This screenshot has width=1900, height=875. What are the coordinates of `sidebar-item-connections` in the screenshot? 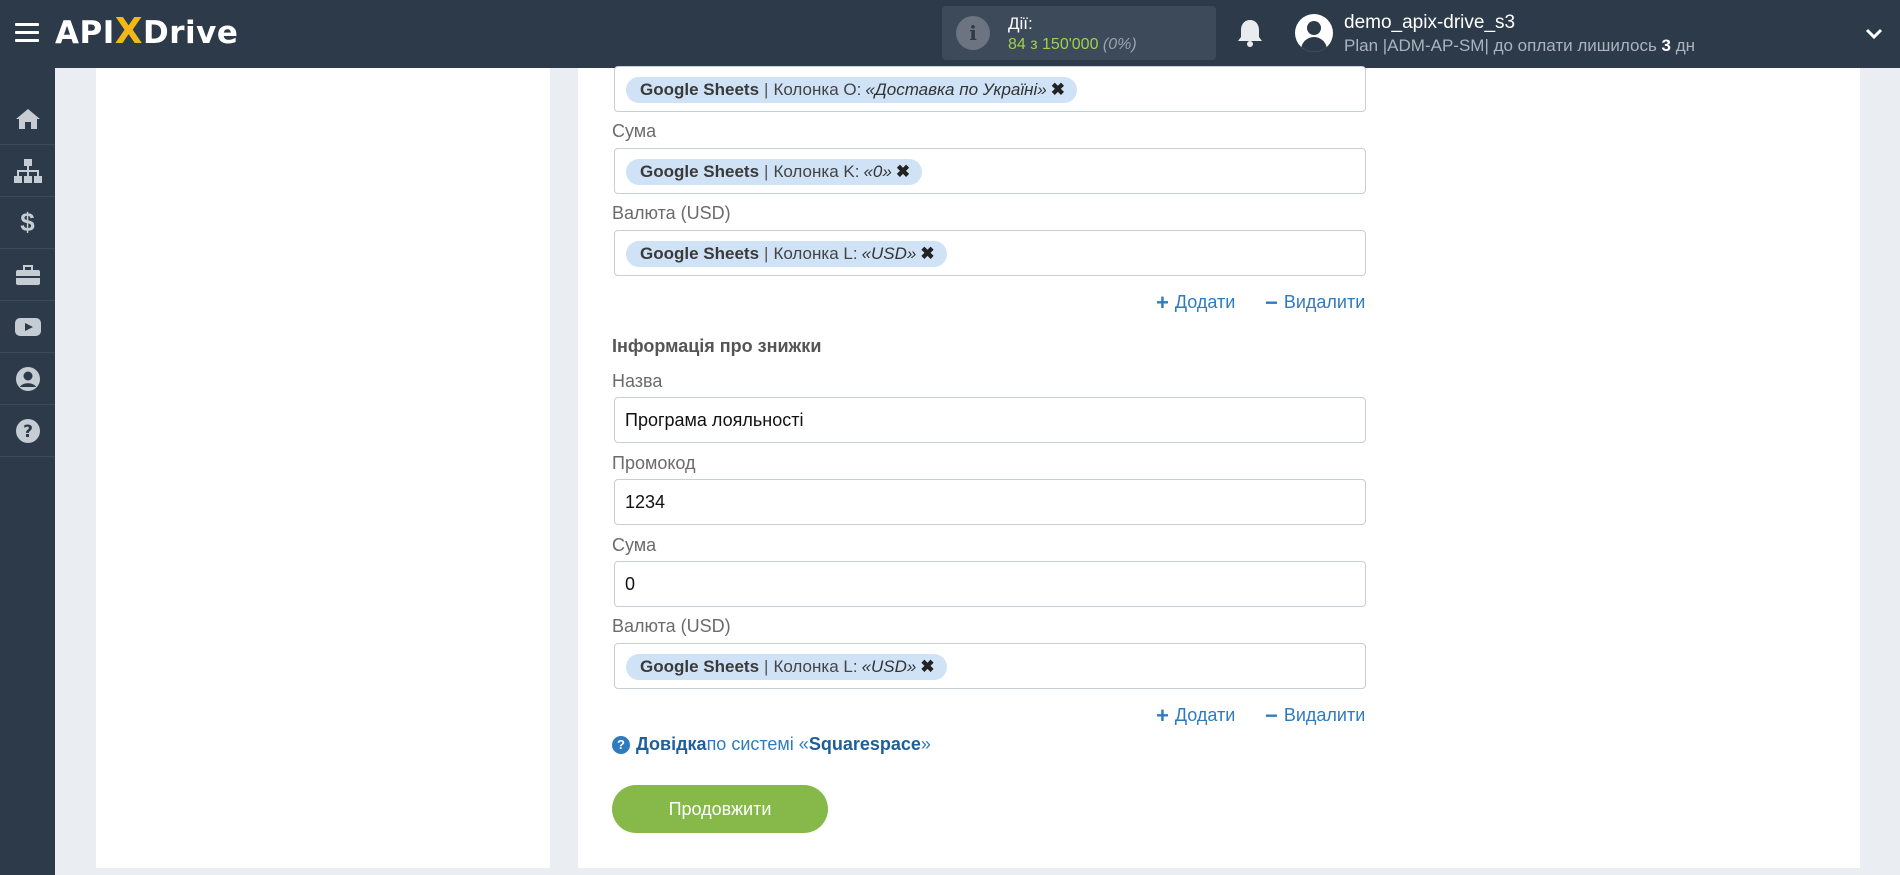 It's located at (27, 171).